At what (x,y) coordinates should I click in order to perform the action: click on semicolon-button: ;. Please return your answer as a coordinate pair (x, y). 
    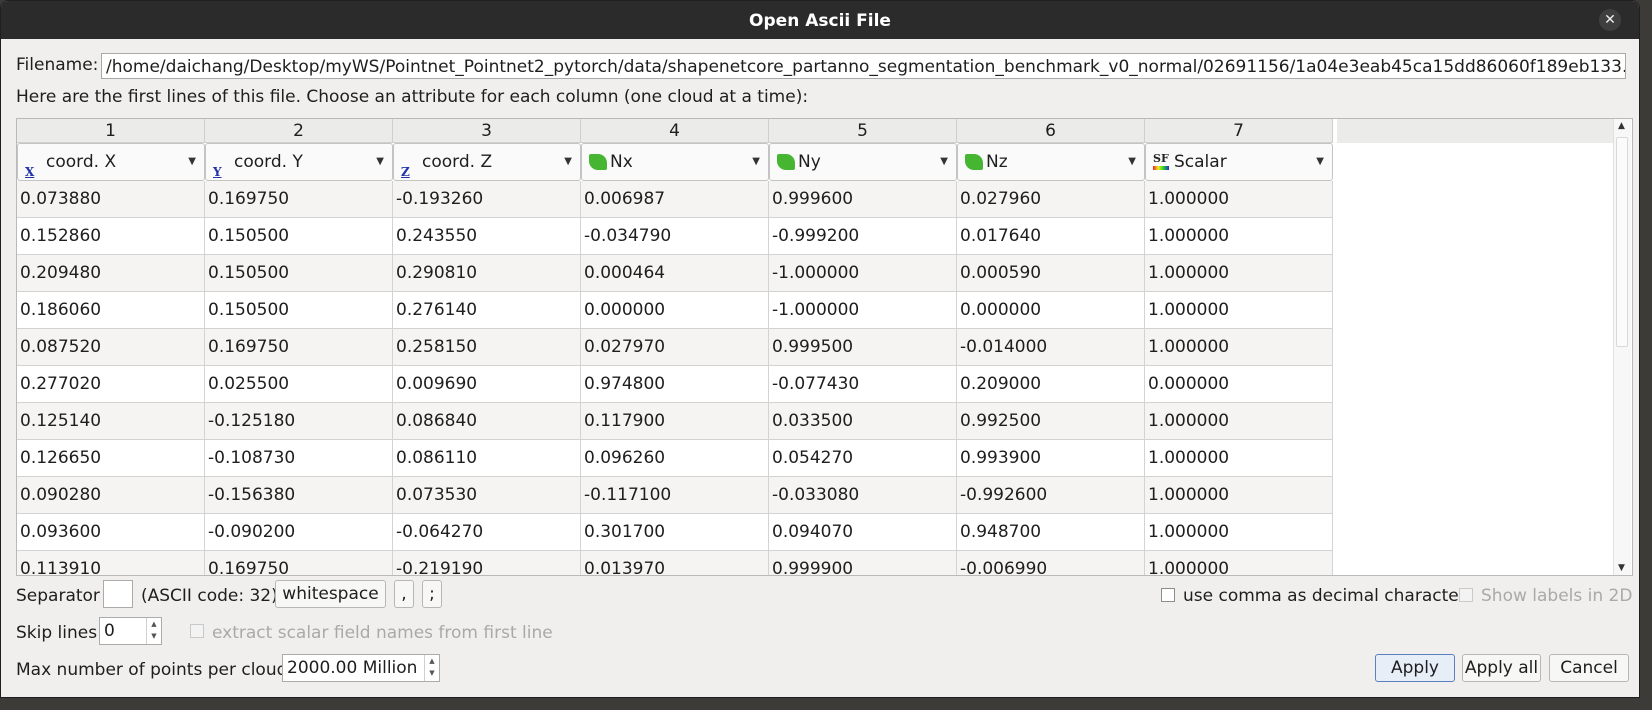
    Looking at the image, I should click on (432, 594).